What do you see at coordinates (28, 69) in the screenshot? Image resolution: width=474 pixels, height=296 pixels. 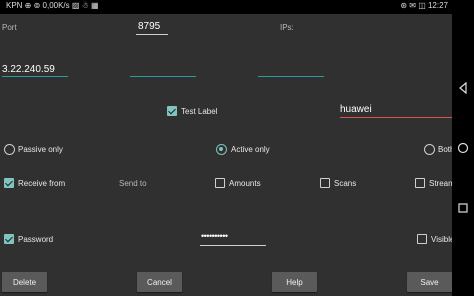 I see `ip-input-1: 3.22.240.59` at bounding box center [28, 69].